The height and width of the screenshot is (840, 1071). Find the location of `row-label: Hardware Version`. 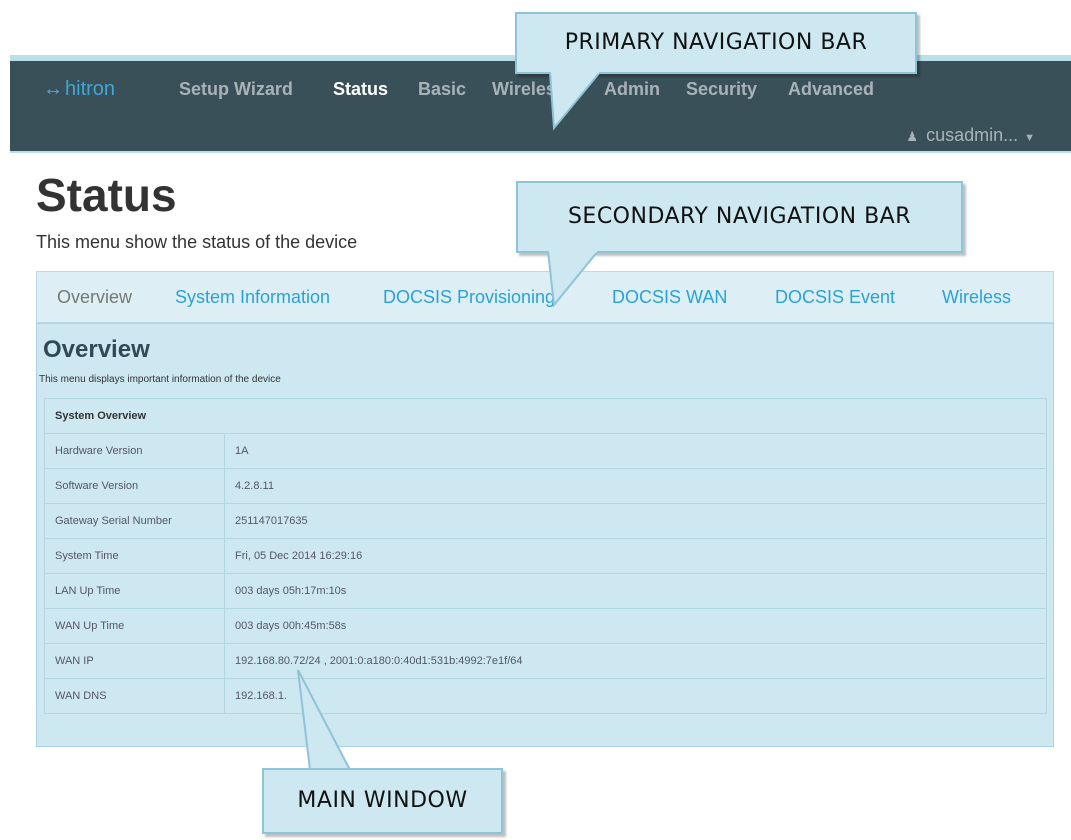

row-label: Hardware Version is located at coordinates (134, 451).